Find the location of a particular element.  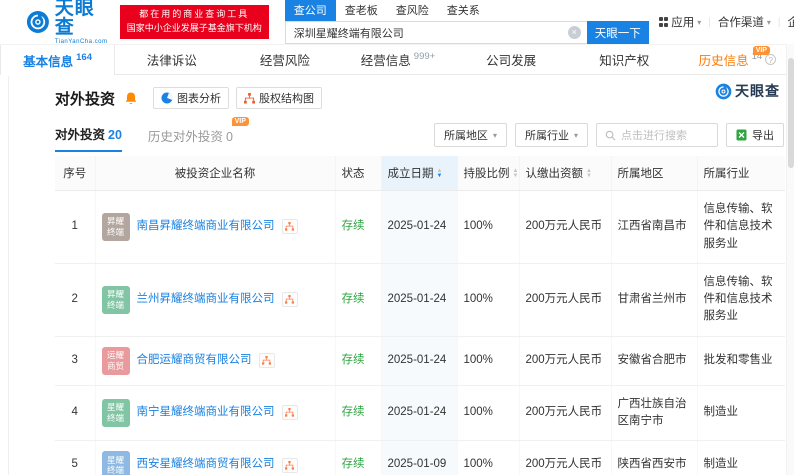

search-tab-boss: 查老板 is located at coordinates (361, 10).